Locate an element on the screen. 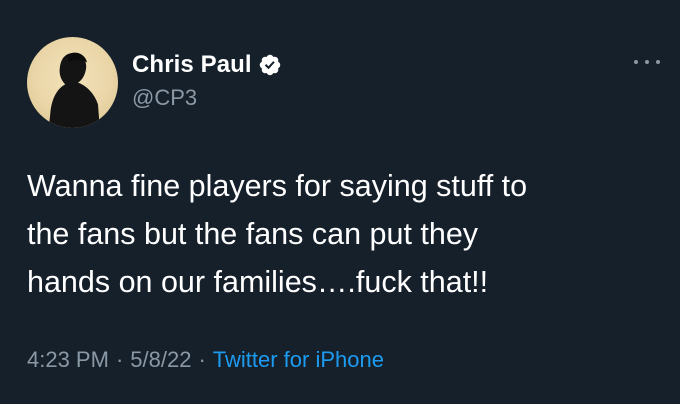 Image resolution: width=680 pixels, height=404 pixels. person-silhouette-icon is located at coordinates (74, 90).